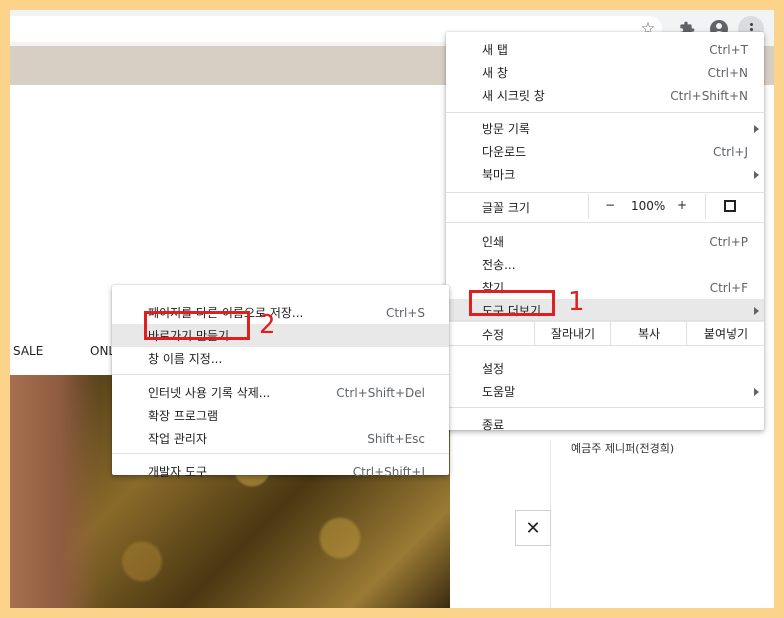 The width and height of the screenshot is (784, 618). I want to click on menu-item-shortcut: Ctrl+J, so click(730, 151).